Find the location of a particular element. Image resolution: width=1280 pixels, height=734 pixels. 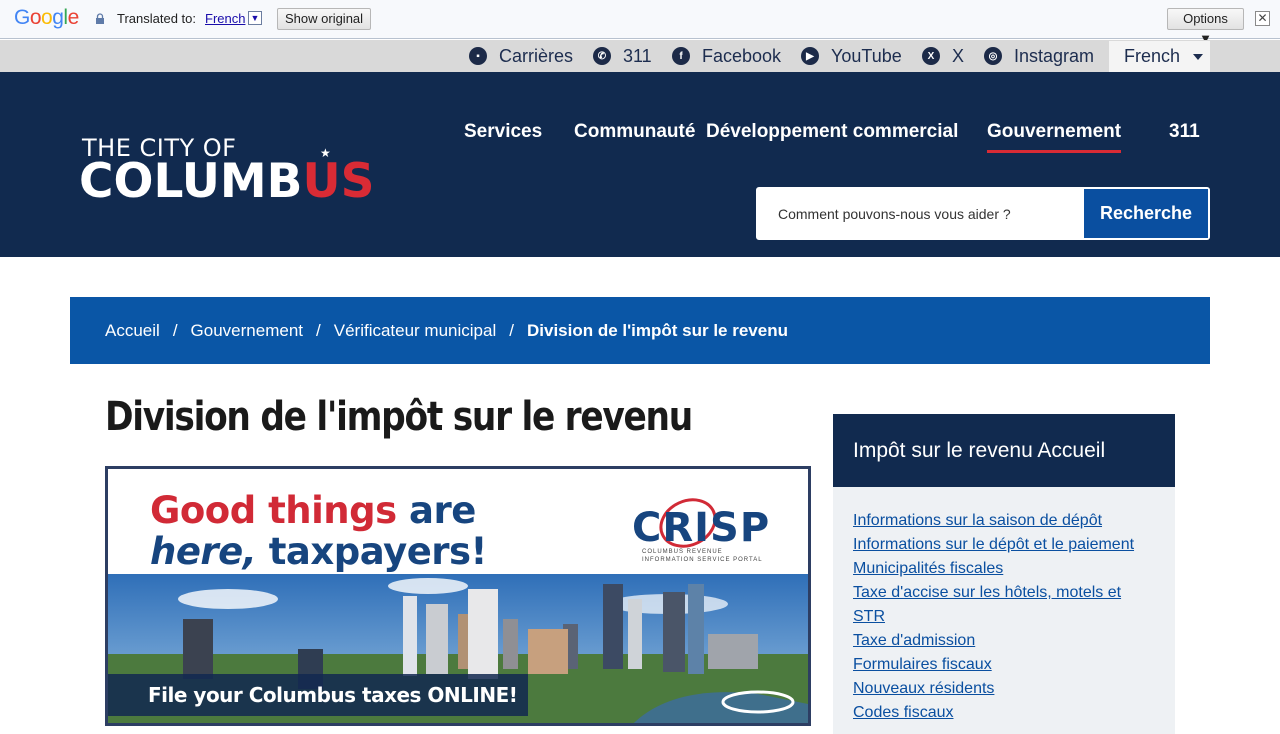

crisp-subtitle-2: INFORMATION SERVICE PORTAL is located at coordinates (702, 560).